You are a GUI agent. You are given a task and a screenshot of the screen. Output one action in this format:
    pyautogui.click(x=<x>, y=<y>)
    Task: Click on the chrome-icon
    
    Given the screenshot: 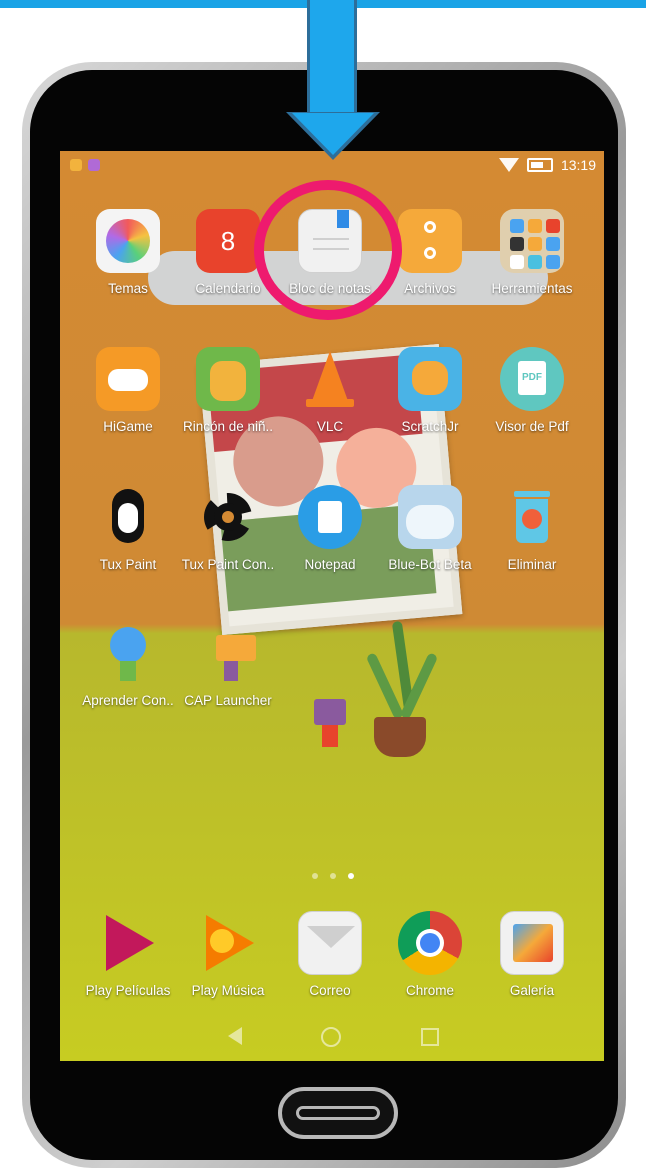 What is the action you would take?
    pyautogui.click(x=430, y=943)
    